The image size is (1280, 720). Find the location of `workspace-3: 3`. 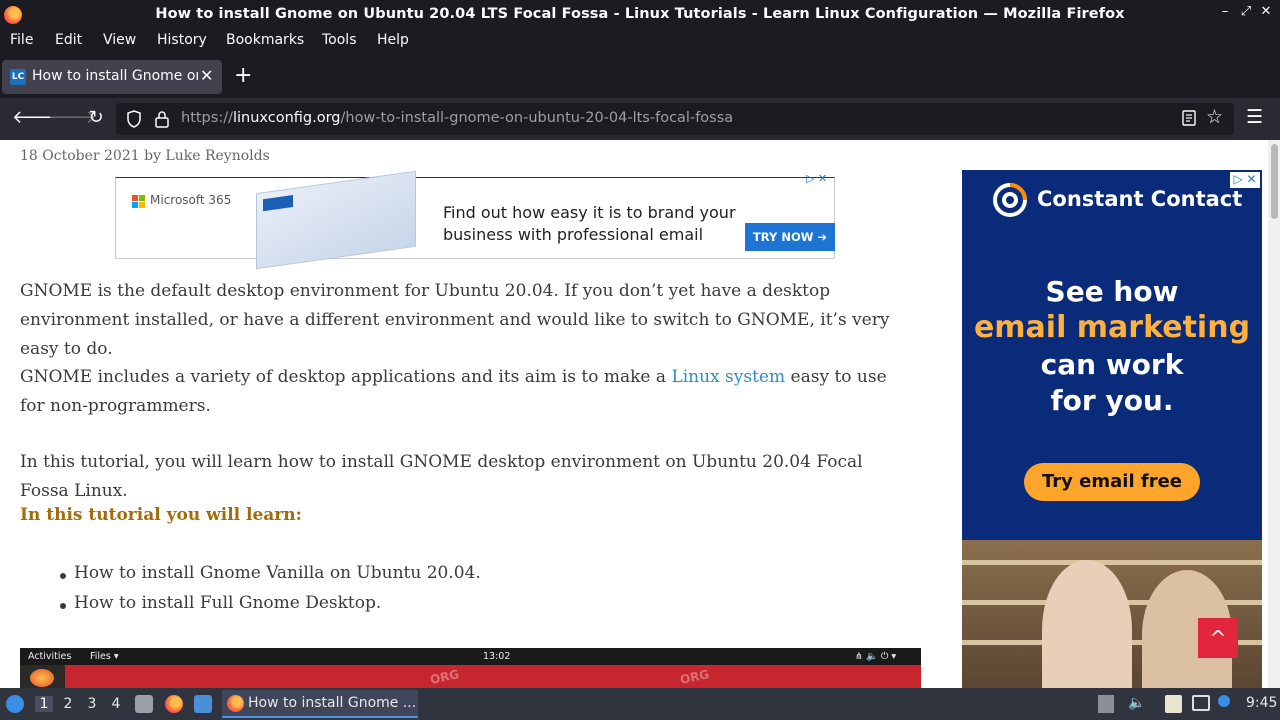

workspace-3: 3 is located at coordinates (92, 704).